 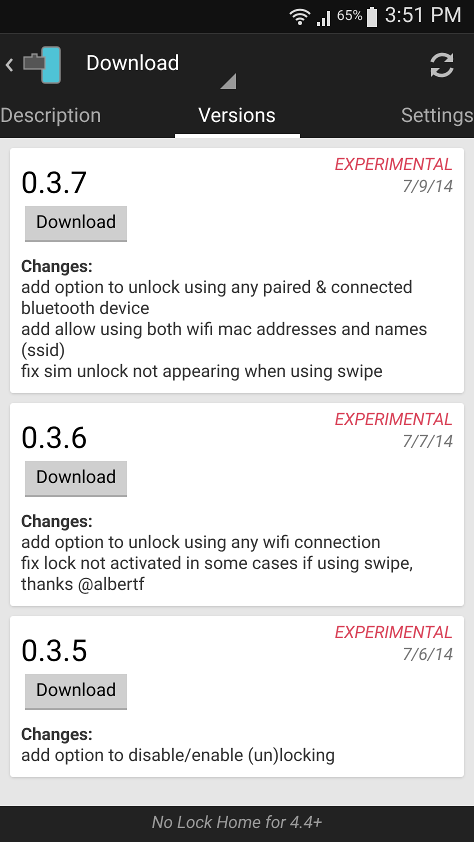 I want to click on release-date: 7/9/14, so click(x=427, y=187).